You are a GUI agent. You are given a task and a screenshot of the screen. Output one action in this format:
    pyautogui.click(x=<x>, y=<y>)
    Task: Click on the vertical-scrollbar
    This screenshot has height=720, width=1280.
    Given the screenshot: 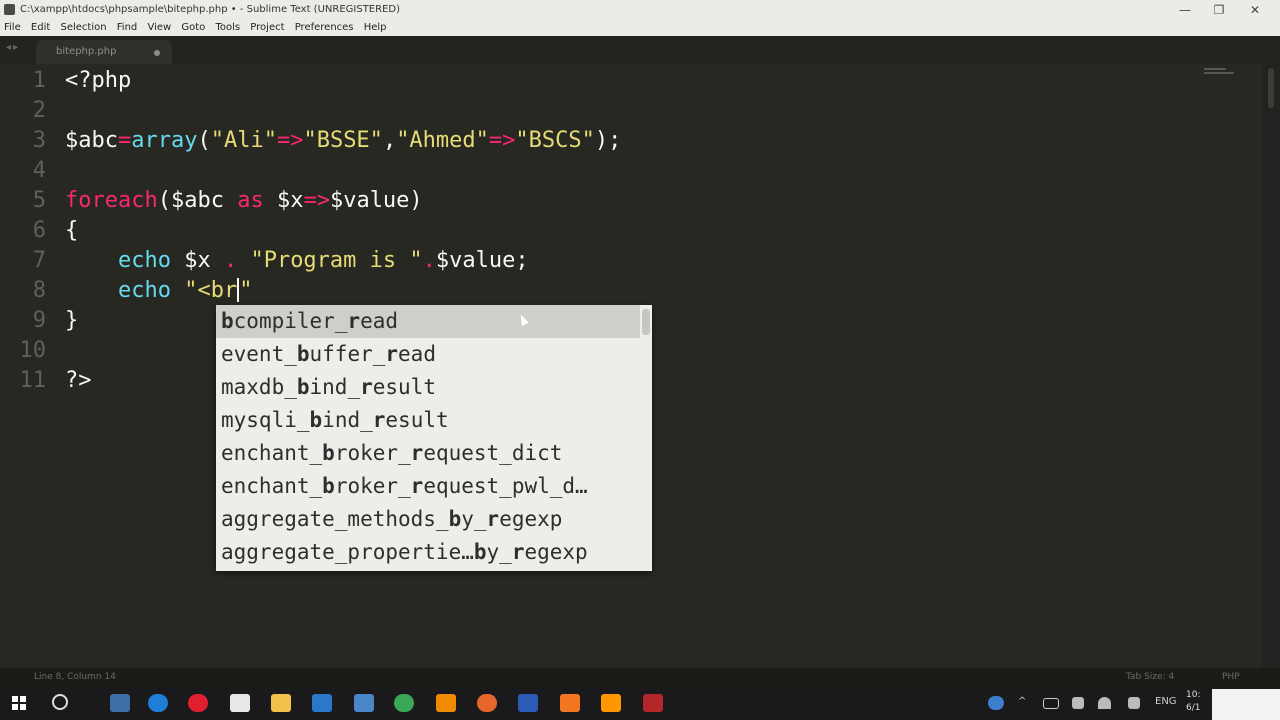 What is the action you would take?
    pyautogui.click(x=1271, y=366)
    